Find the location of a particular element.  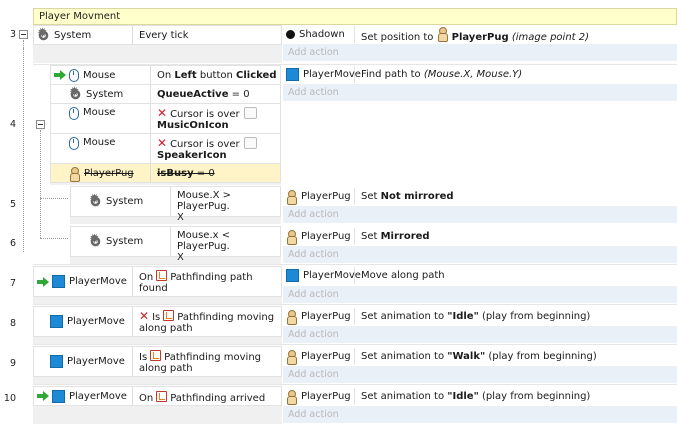

tree-line is located at coordinates (54, 238).